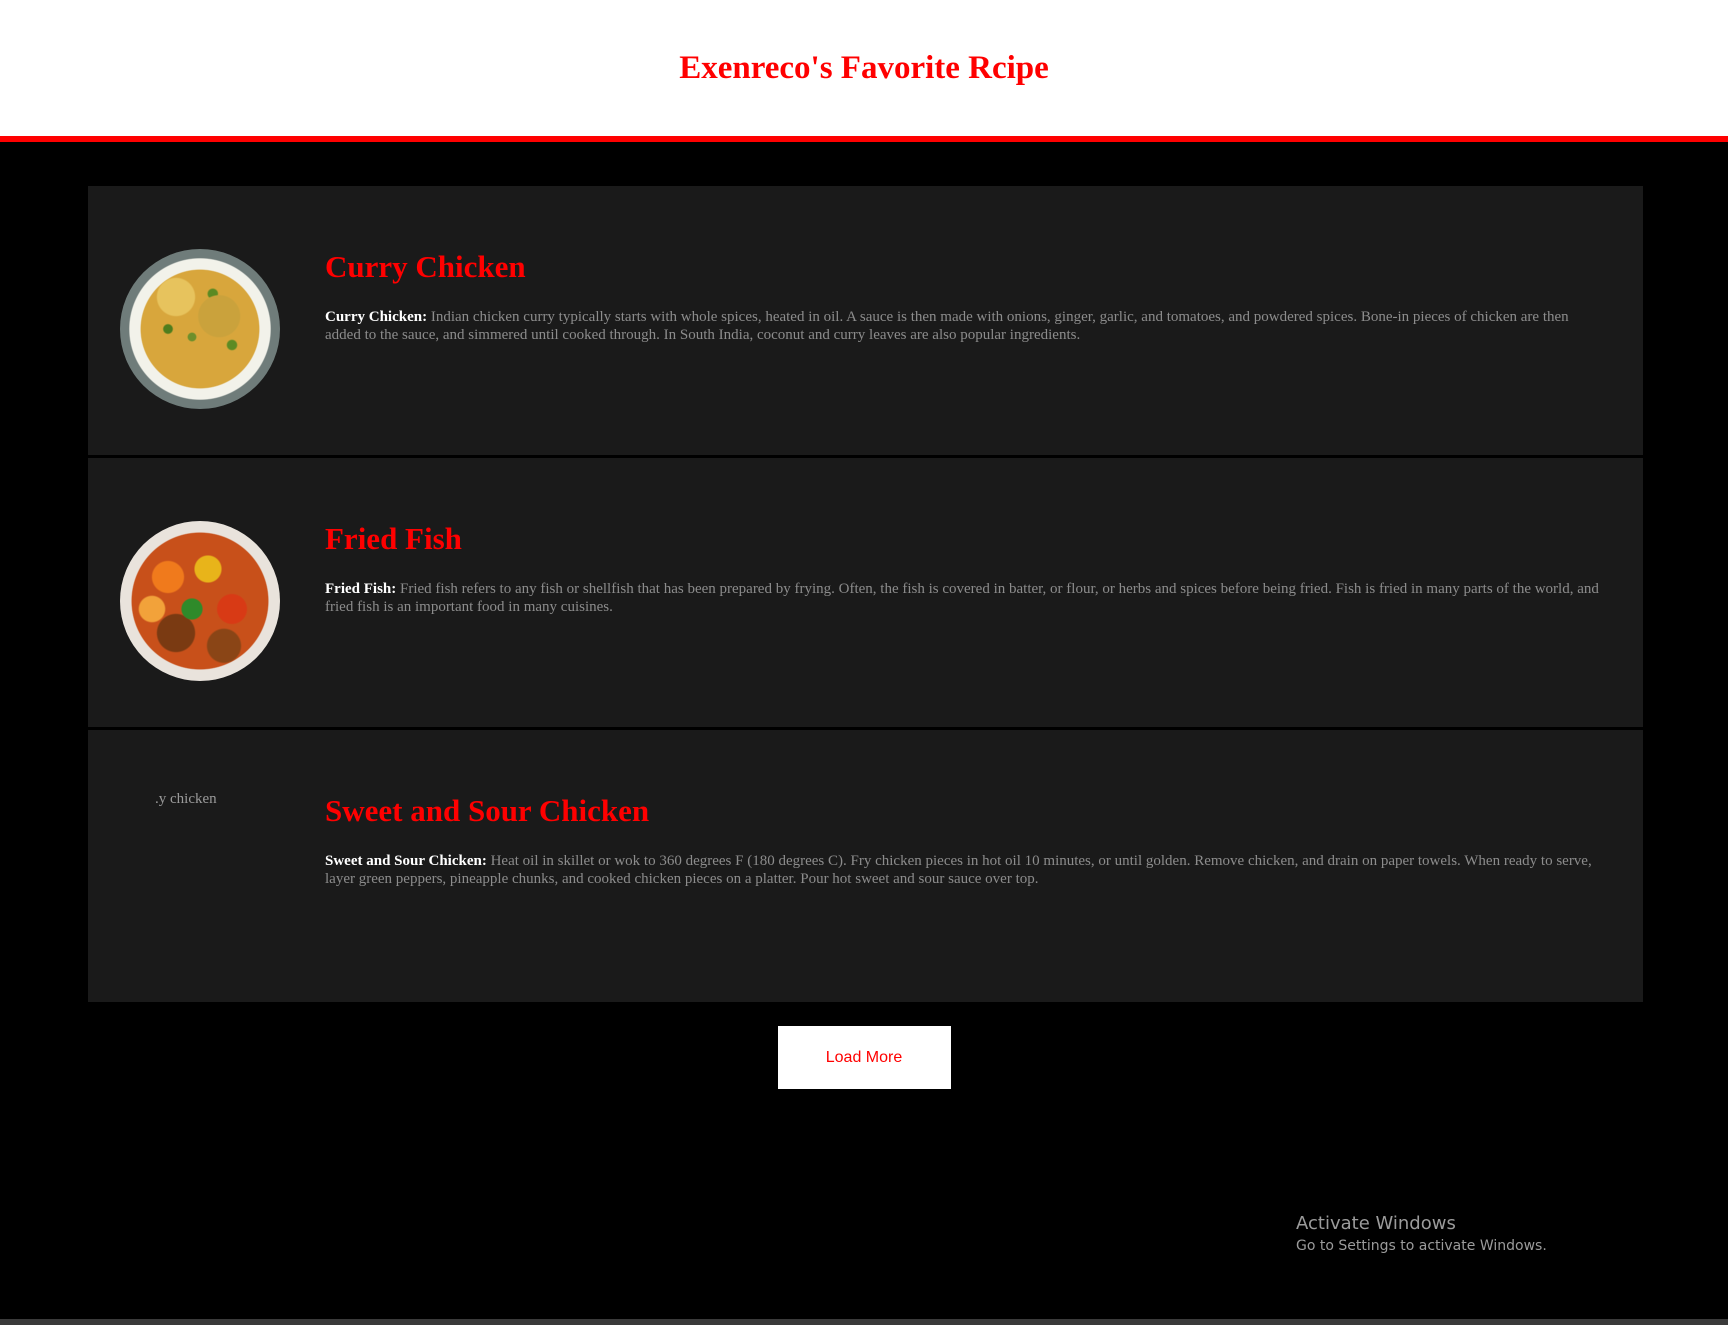 The height and width of the screenshot is (1325, 1728). What do you see at coordinates (1376, 1223) in the screenshot?
I see `watermark-title: Activate Windows` at bounding box center [1376, 1223].